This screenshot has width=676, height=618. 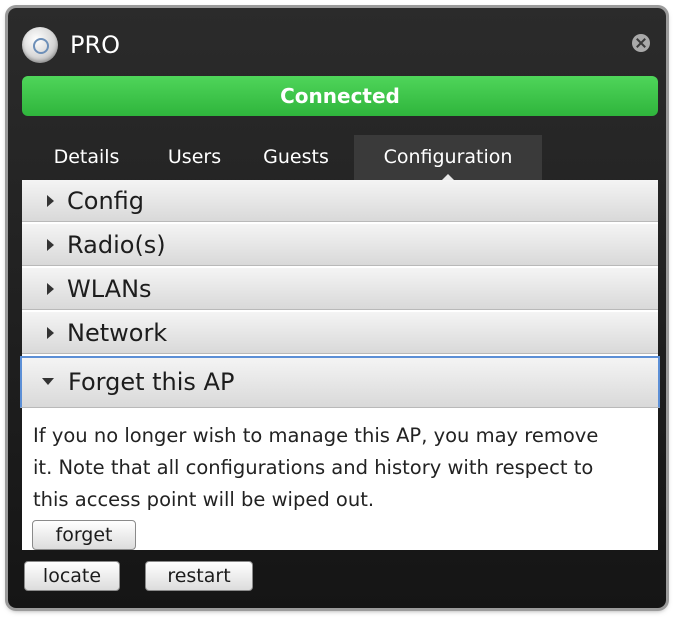 I want to click on restart-button: restart, so click(x=199, y=576).